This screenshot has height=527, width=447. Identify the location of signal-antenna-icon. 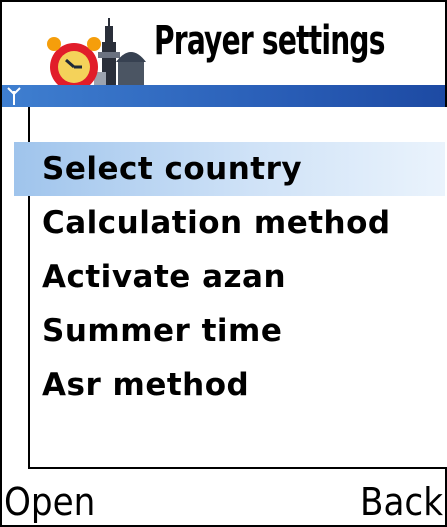
(14, 96).